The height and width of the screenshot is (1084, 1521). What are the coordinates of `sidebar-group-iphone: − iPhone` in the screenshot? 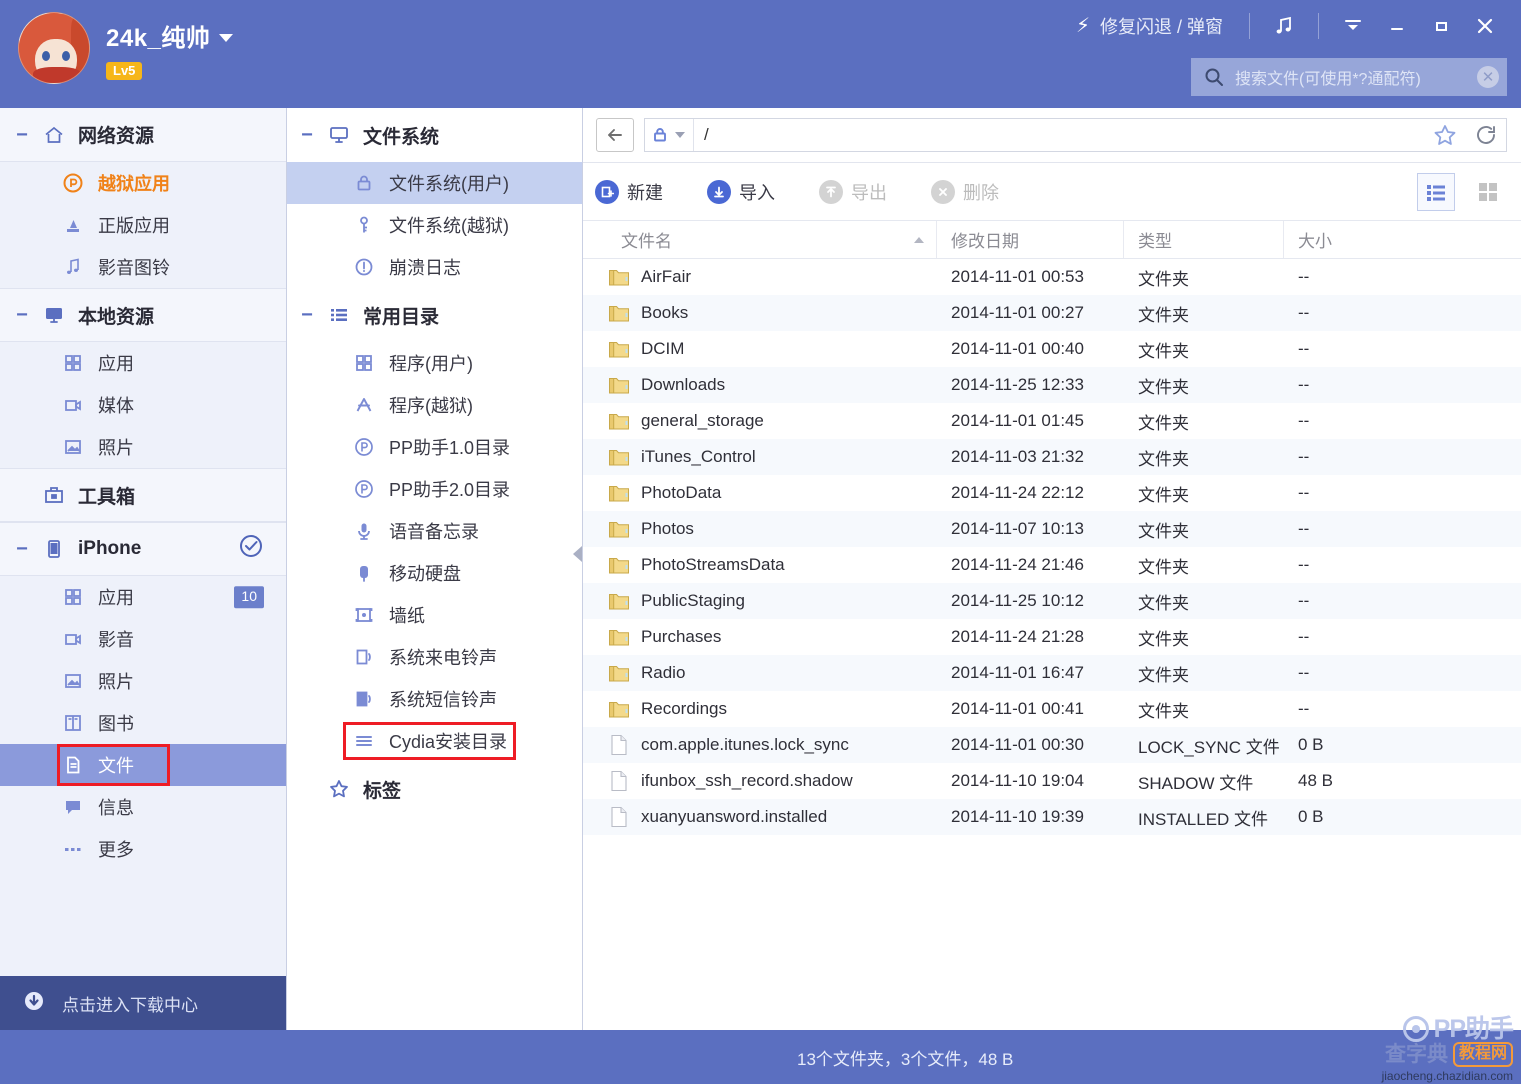 It's located at (143, 549).